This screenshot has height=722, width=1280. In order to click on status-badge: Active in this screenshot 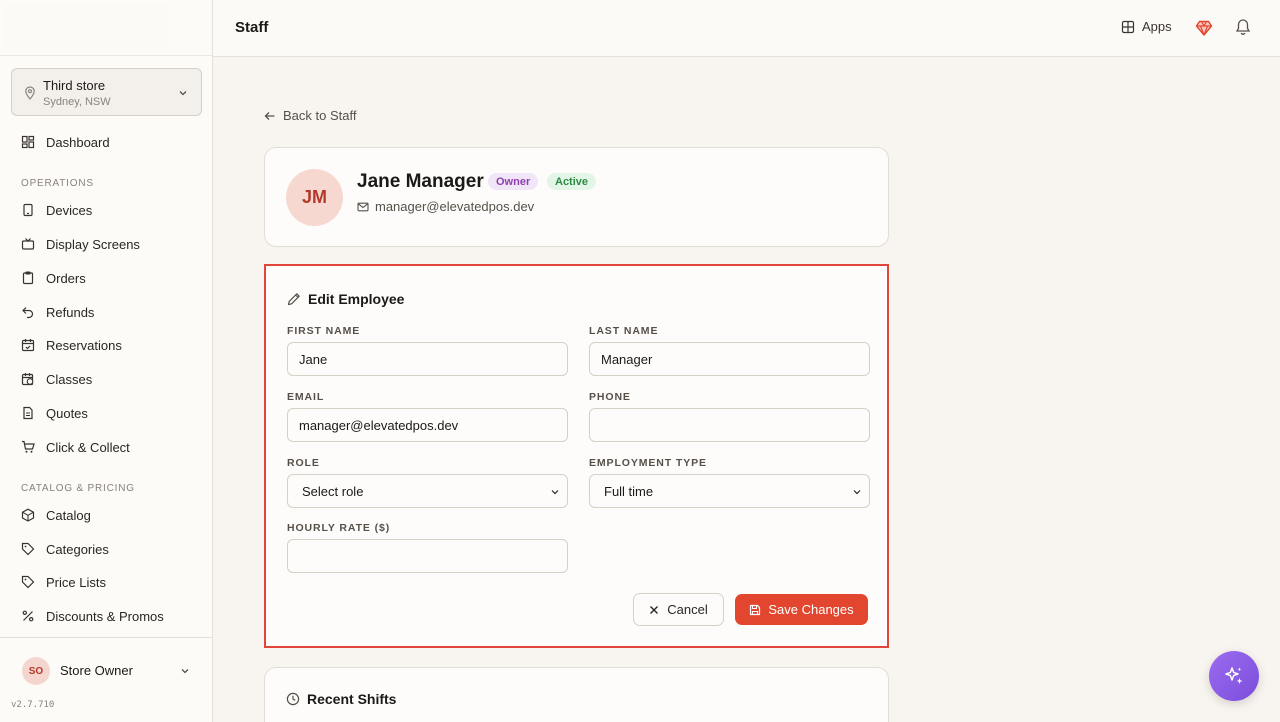, I will do `click(572, 181)`.